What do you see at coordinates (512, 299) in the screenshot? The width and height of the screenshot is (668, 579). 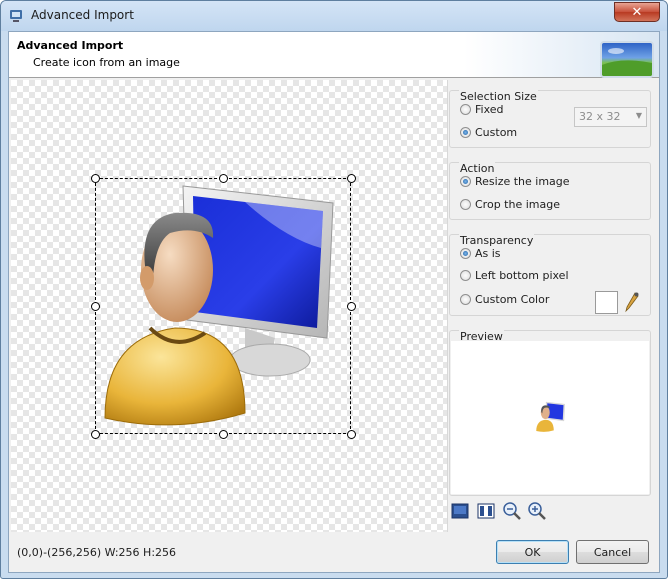 I see `custom-color-radio-label: Custom Color` at bounding box center [512, 299].